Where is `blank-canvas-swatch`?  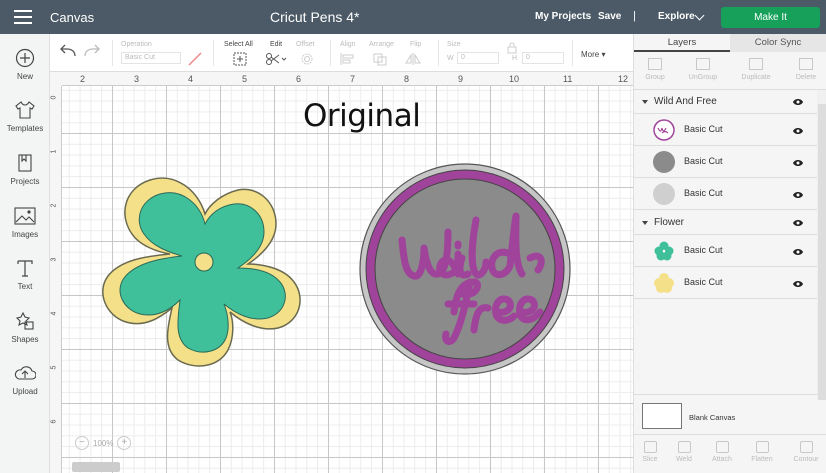
blank-canvas-swatch is located at coordinates (662, 416).